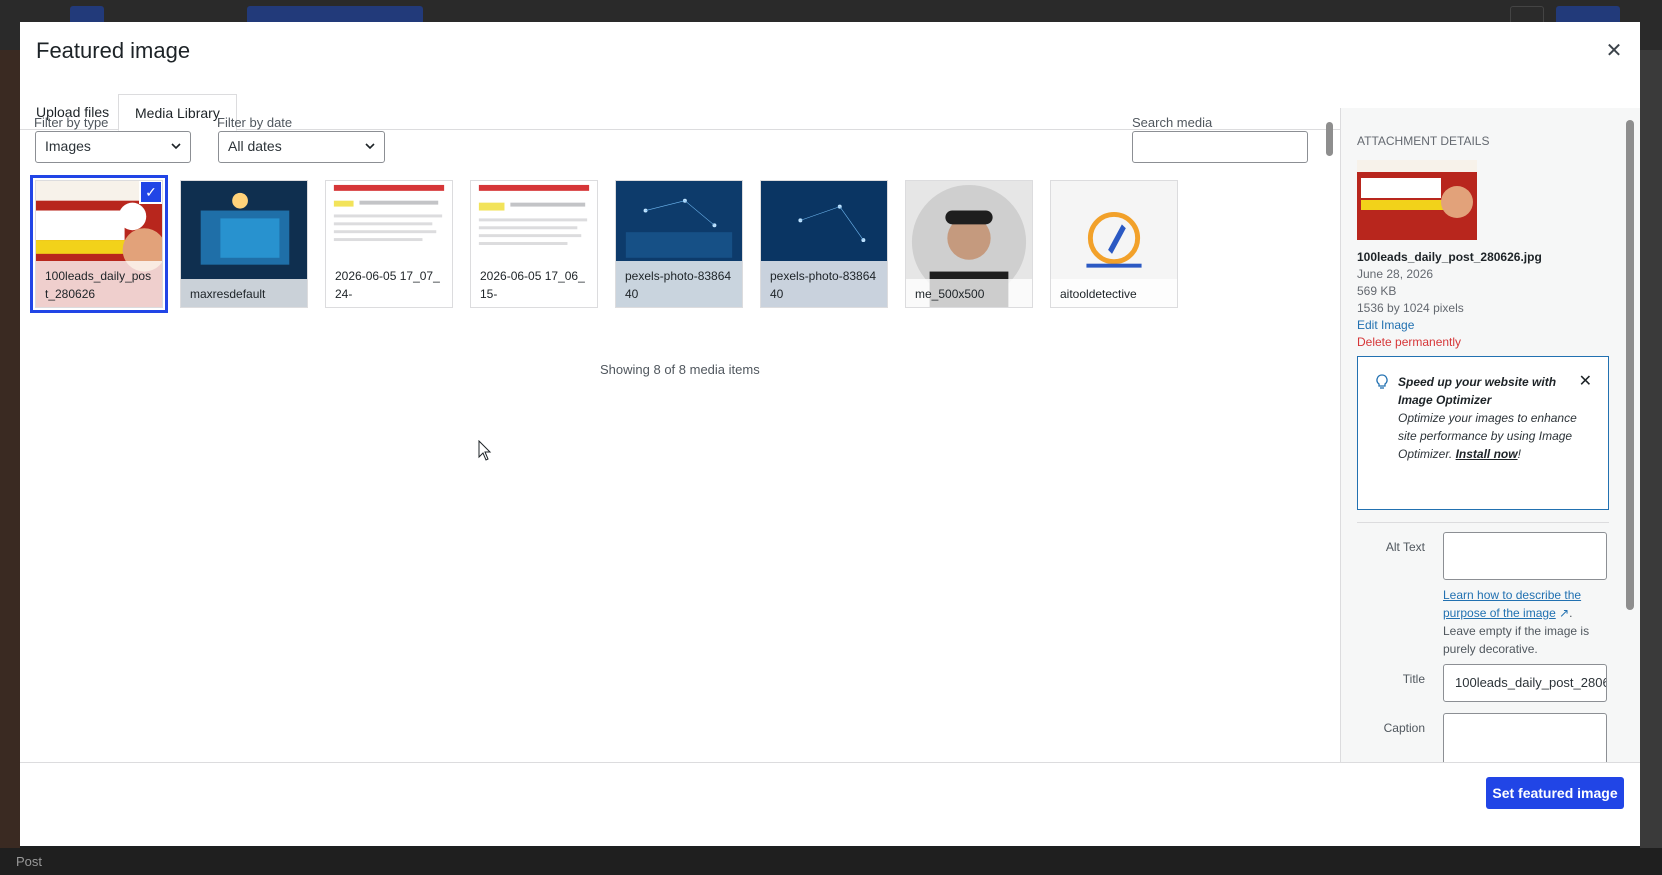  Describe the element at coordinates (1377, 291) in the screenshot. I see `attachment-file-size: 569 KB` at that location.